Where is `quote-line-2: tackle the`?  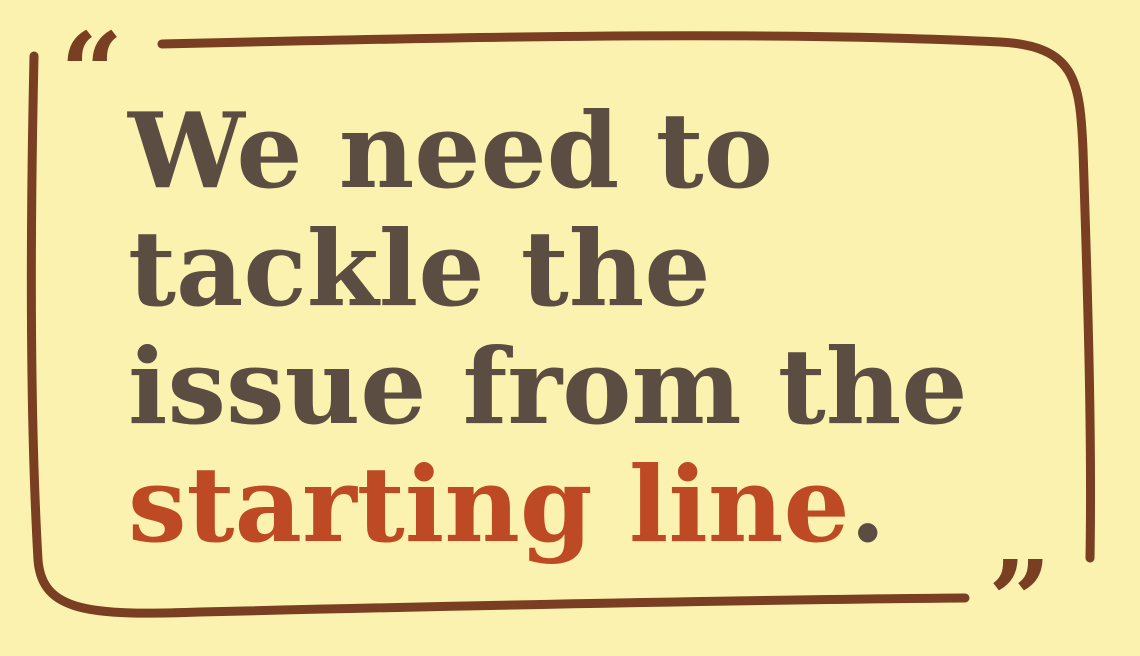 quote-line-2: tackle the is located at coordinates (419, 268).